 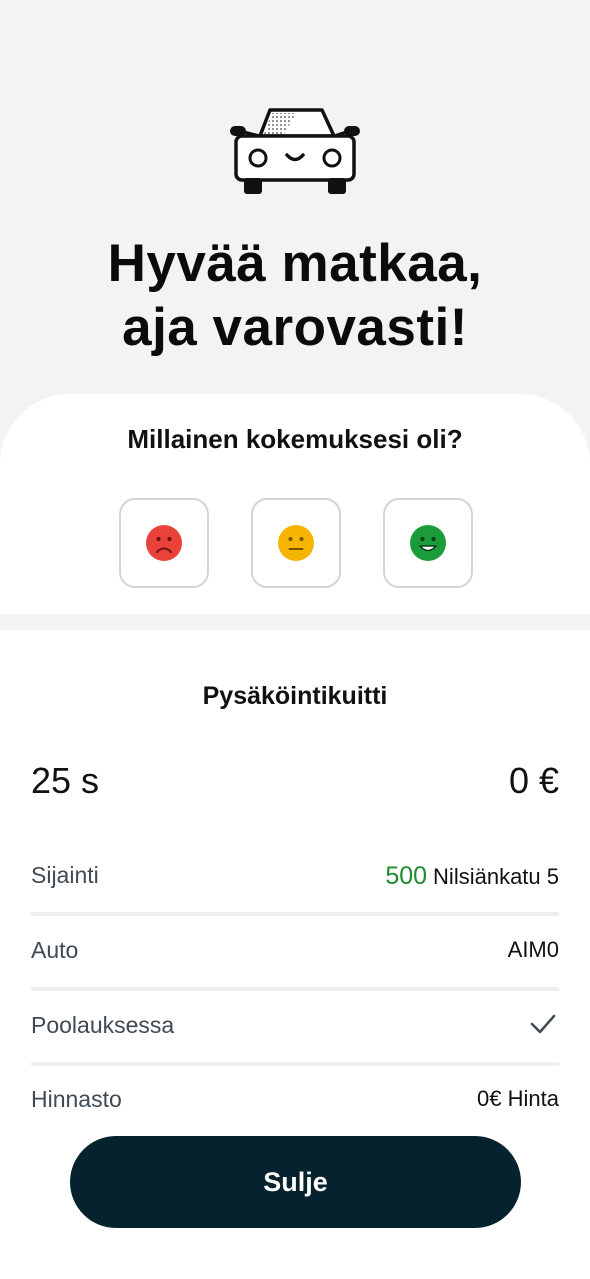 I want to click on rating-question: Millainen kokemuksesi oli?, so click(x=295, y=439).